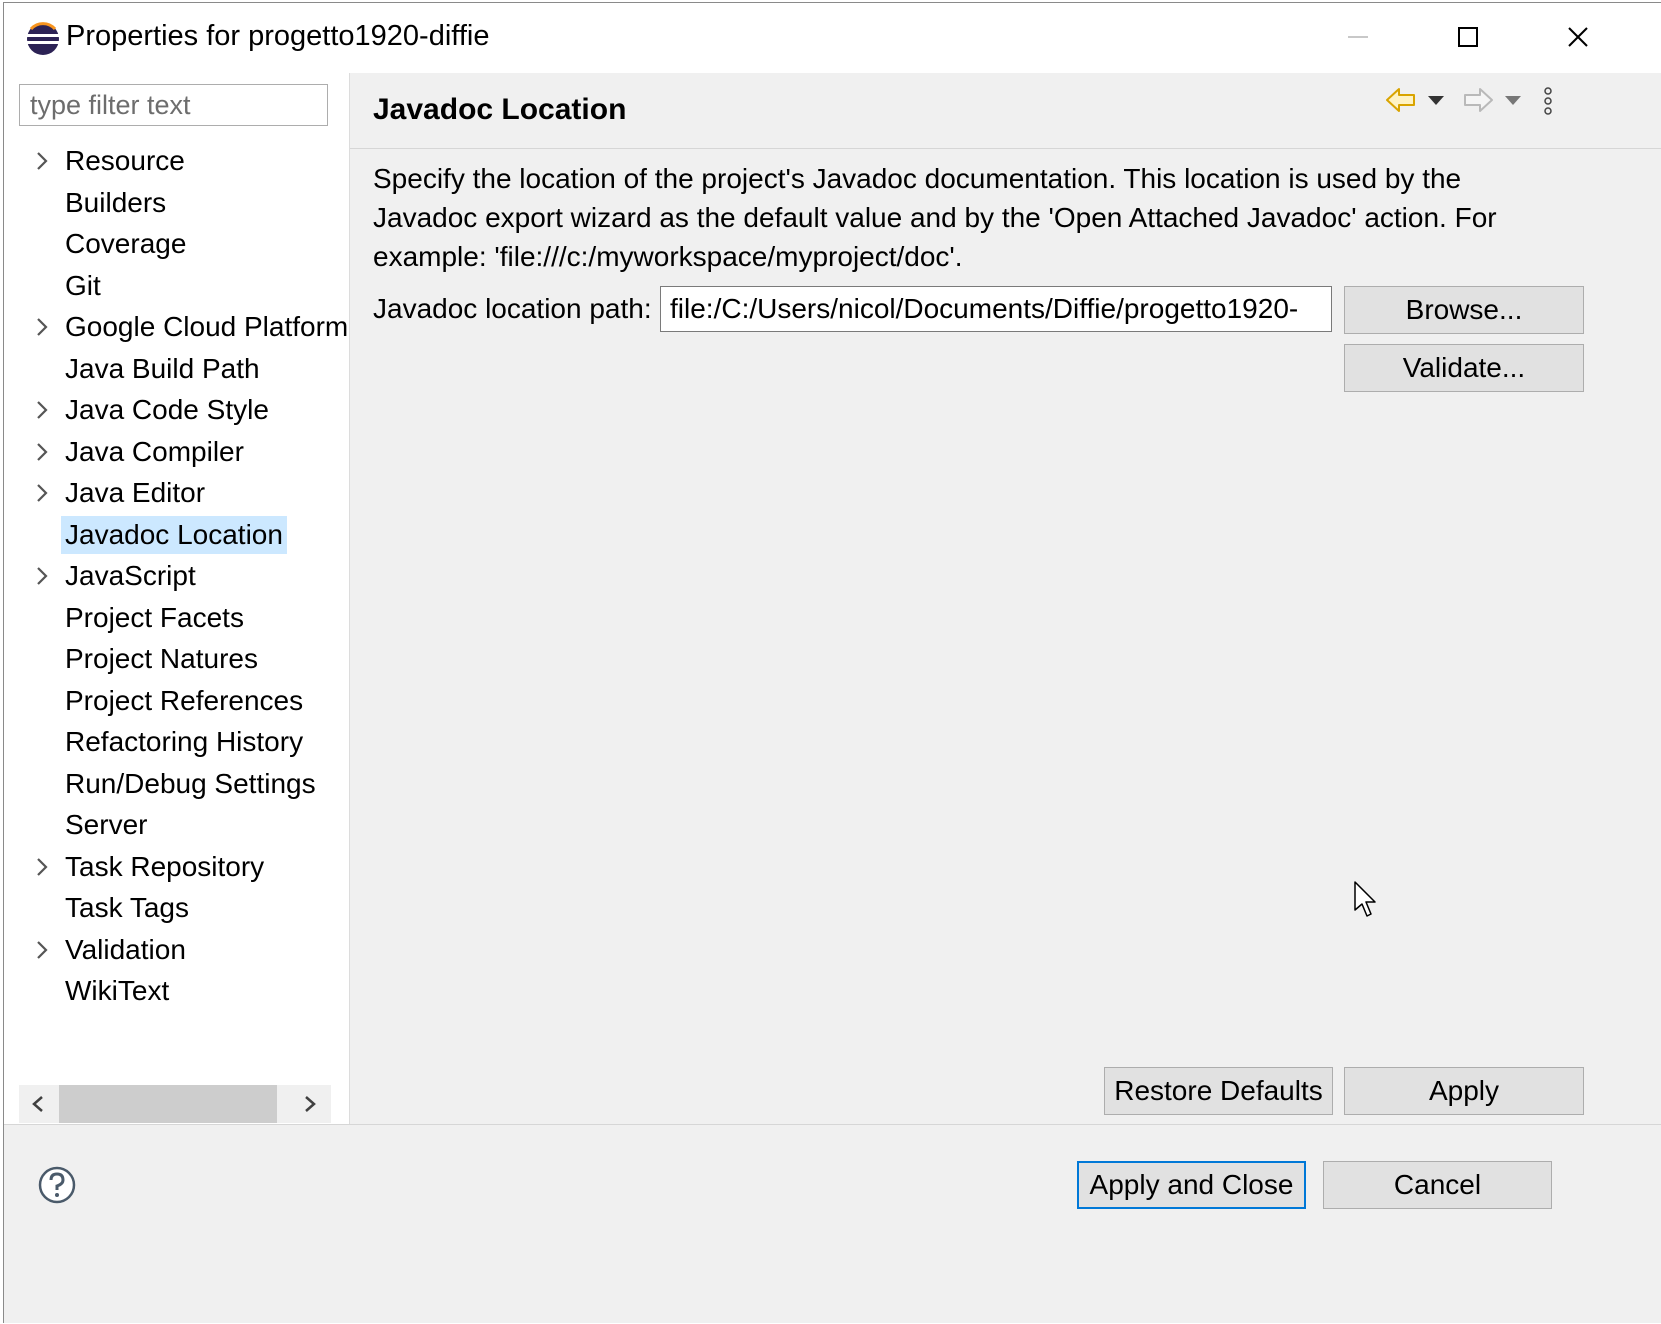  What do you see at coordinates (126, 243) in the screenshot?
I see `tree-item-label: Coverage` at bounding box center [126, 243].